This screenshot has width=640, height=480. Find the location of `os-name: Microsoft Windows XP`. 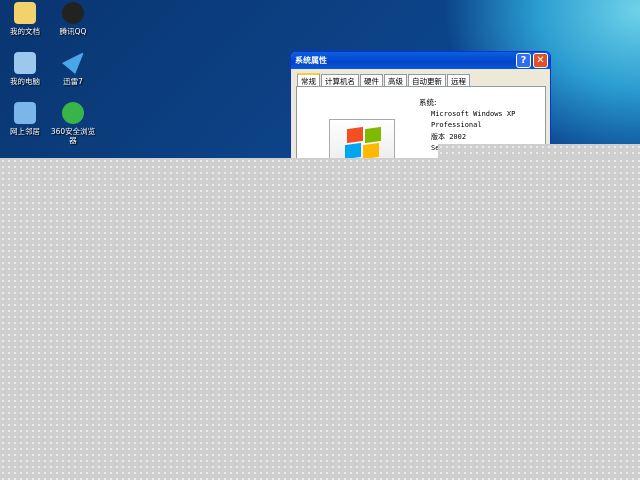

os-name: Microsoft Windows XP is located at coordinates (473, 113).